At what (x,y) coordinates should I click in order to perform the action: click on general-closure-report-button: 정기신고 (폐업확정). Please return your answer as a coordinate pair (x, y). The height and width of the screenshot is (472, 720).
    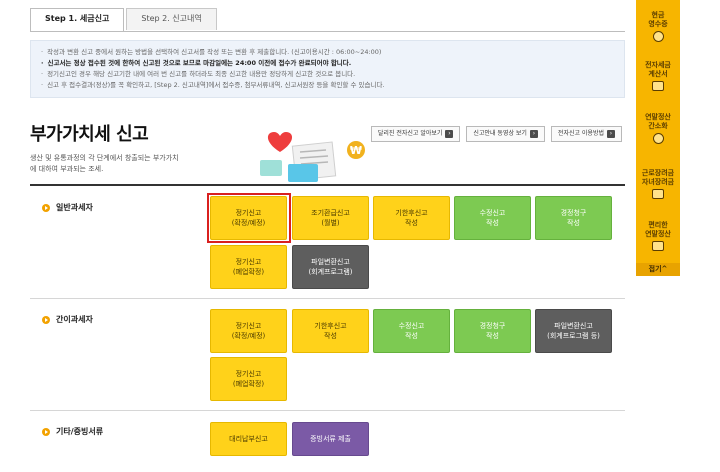
    Looking at the image, I should click on (248, 267).